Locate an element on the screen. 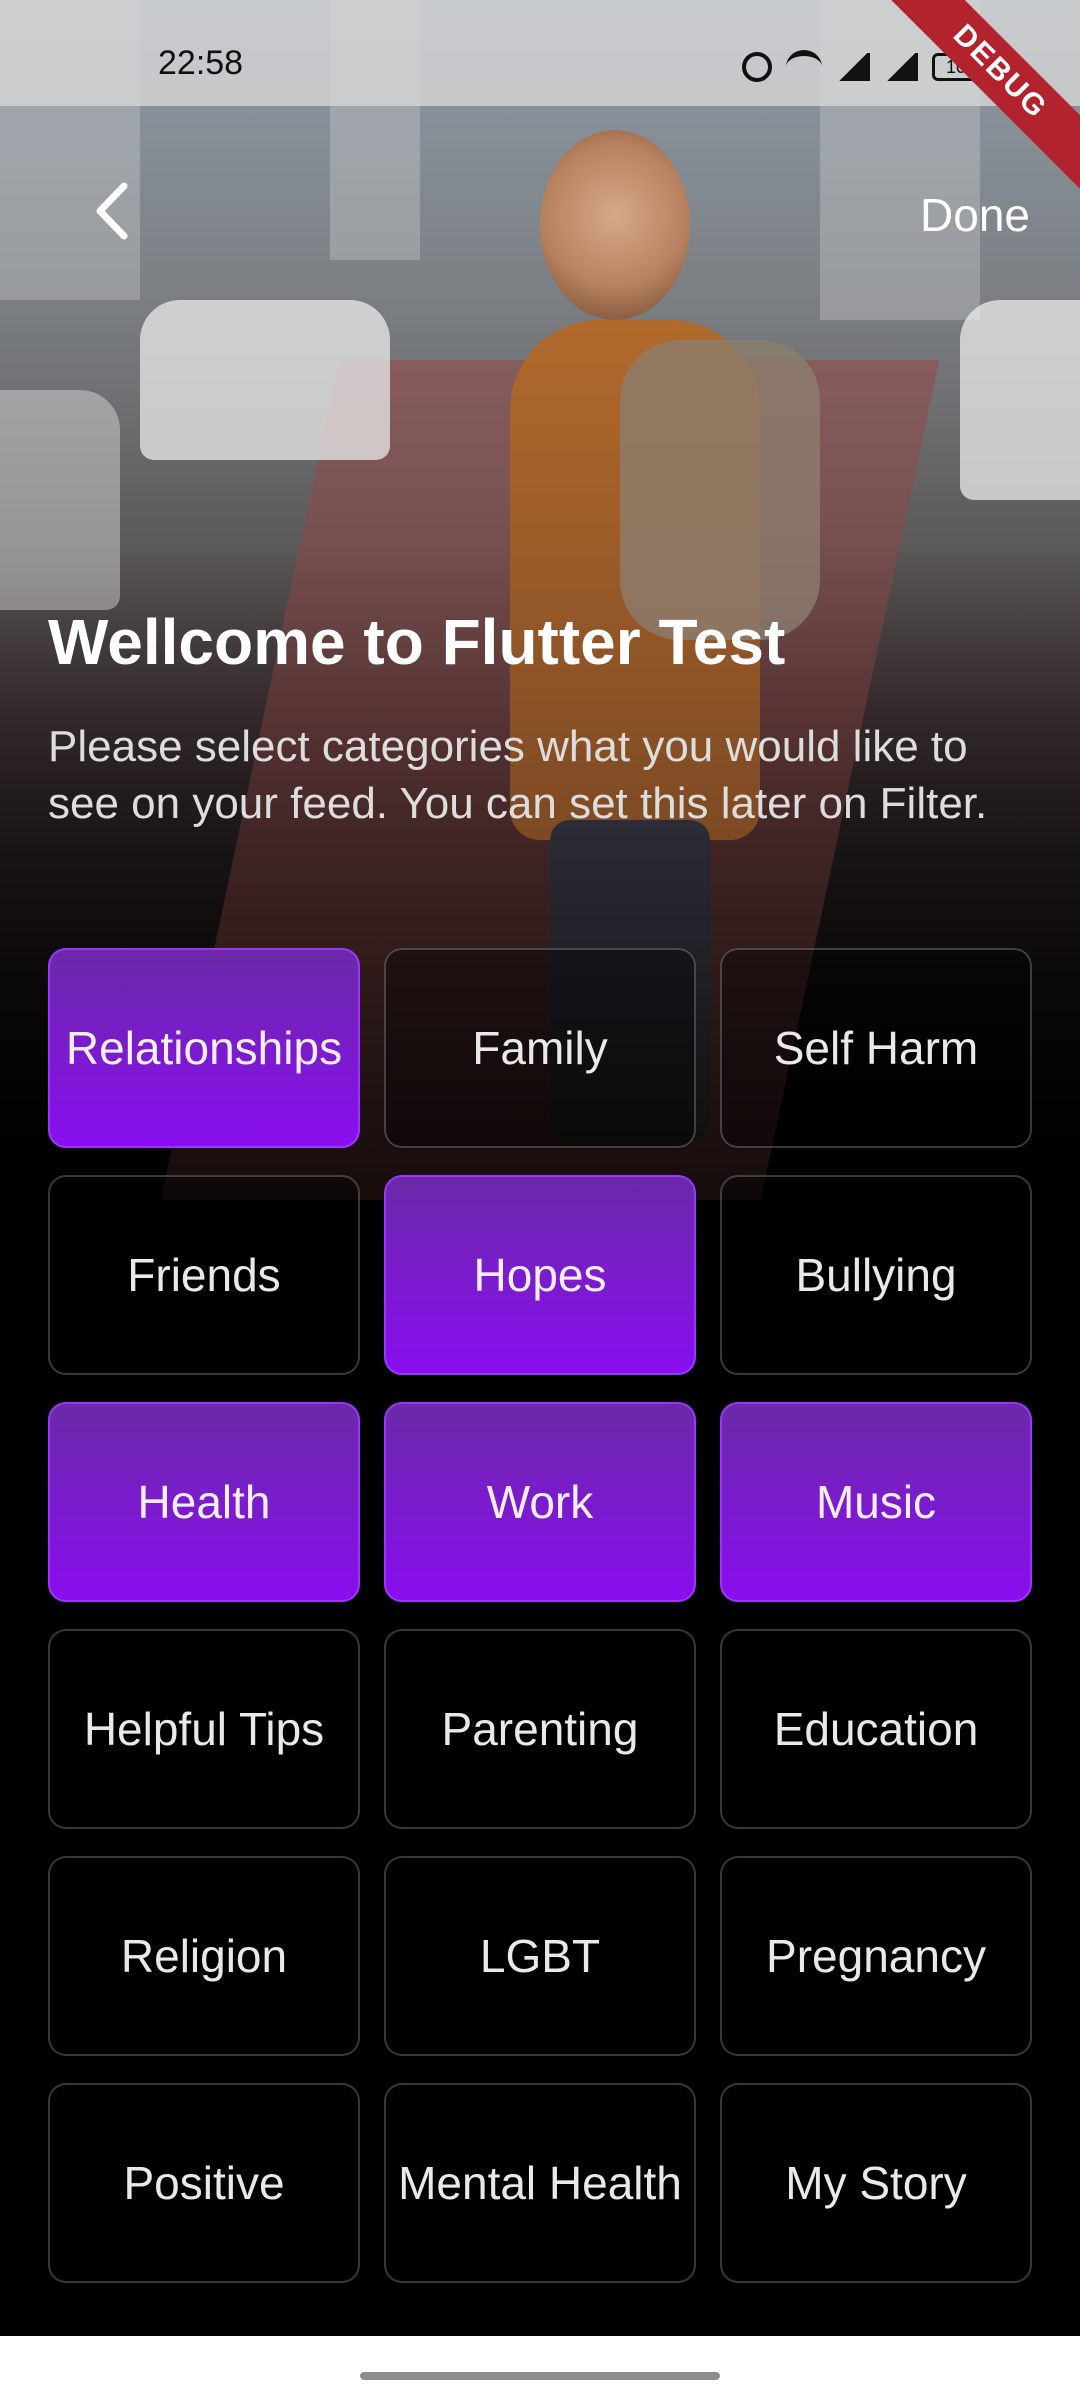 This screenshot has height=2400, width=1080. back-button is located at coordinates (115, 211).